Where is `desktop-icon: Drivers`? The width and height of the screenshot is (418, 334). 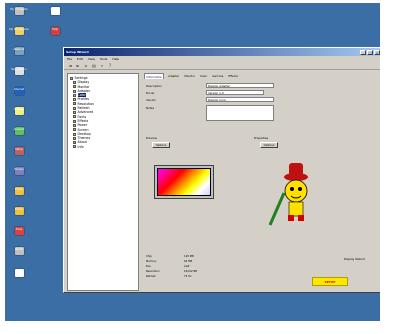
desktop-icon: Drivers is located at coordinates (19, 178).